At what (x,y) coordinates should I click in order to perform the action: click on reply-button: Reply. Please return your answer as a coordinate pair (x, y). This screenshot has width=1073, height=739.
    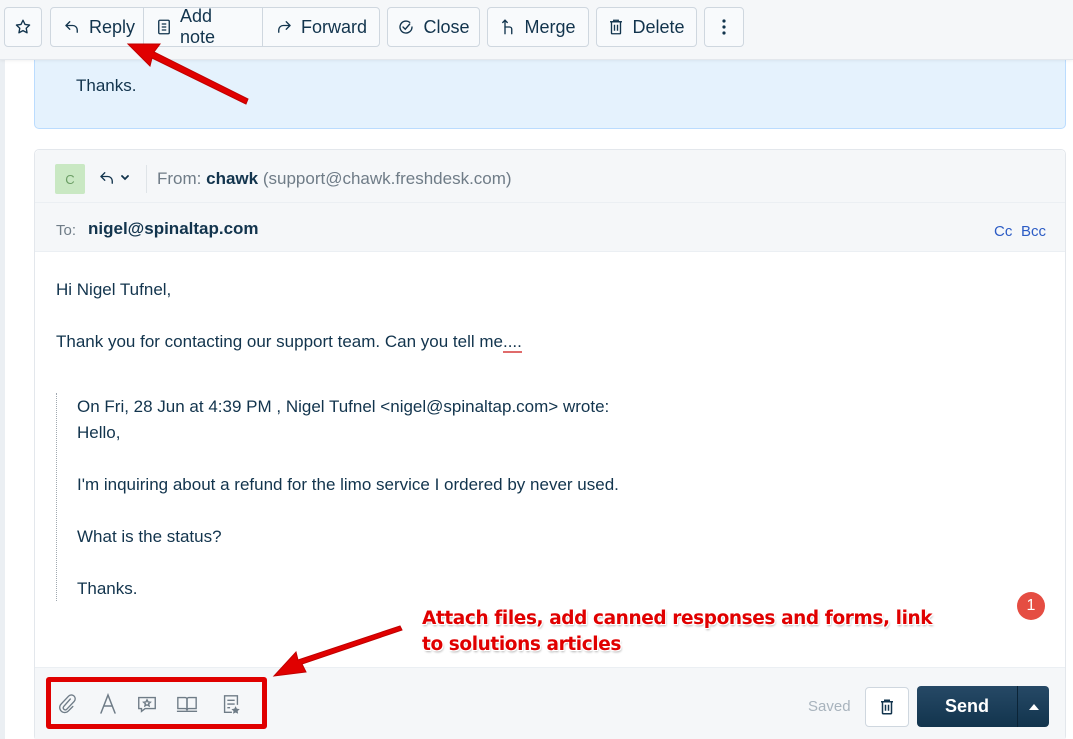
    Looking at the image, I should click on (97, 27).